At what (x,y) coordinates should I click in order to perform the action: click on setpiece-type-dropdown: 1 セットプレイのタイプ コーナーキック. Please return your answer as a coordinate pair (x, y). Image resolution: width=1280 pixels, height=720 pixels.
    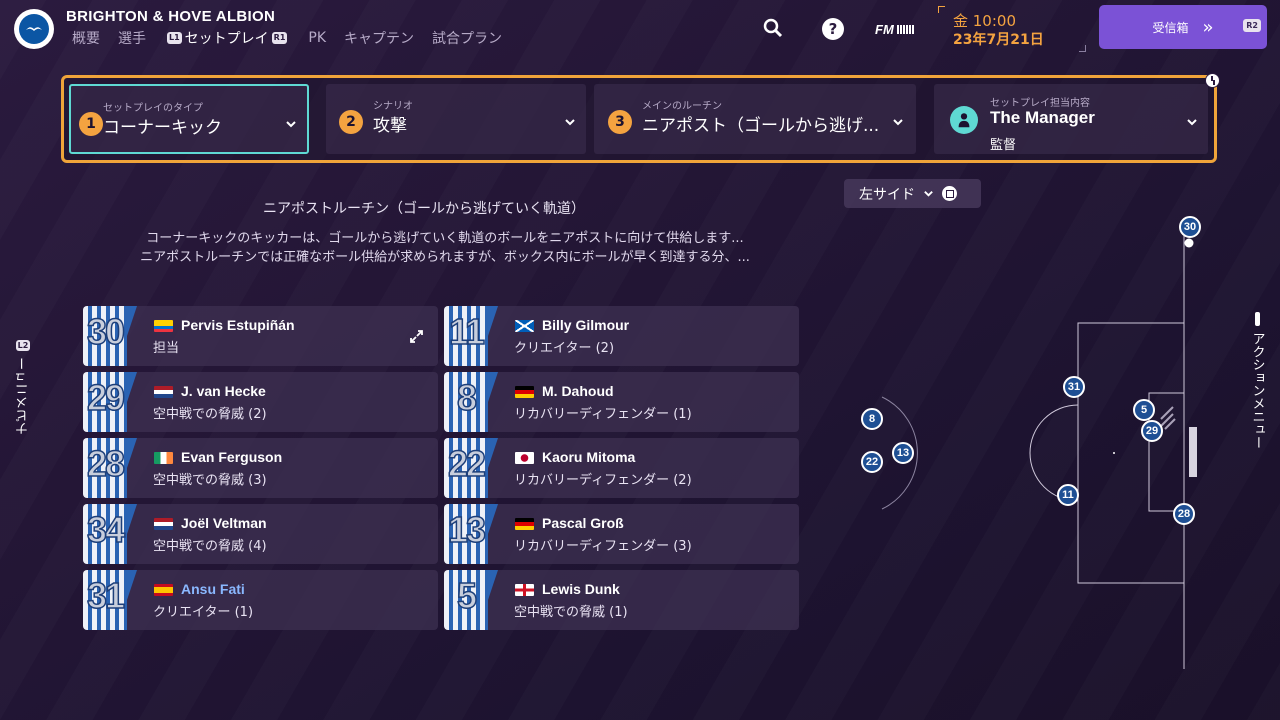
    Looking at the image, I should click on (189, 119).